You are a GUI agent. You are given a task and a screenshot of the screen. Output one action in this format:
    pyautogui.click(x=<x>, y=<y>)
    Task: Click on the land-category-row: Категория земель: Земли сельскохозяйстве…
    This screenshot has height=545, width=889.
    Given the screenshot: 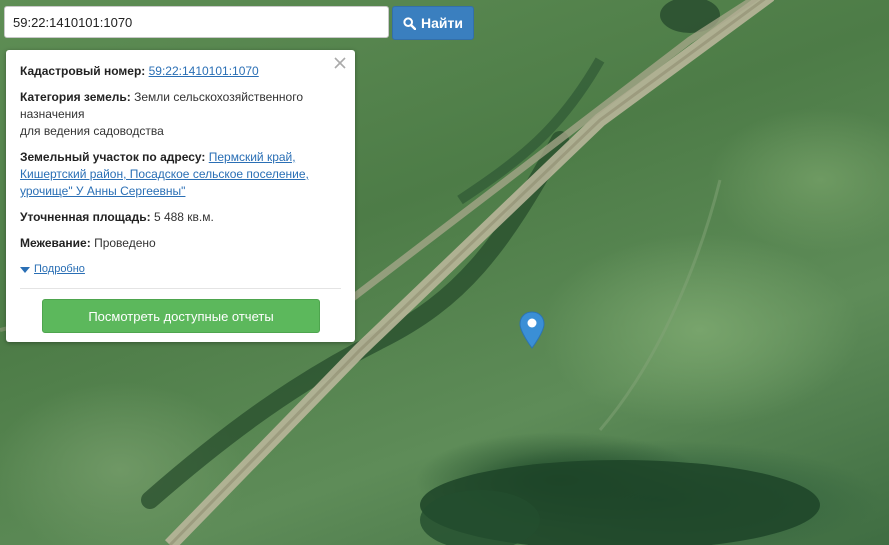 What is the action you would take?
    pyautogui.click(x=180, y=114)
    